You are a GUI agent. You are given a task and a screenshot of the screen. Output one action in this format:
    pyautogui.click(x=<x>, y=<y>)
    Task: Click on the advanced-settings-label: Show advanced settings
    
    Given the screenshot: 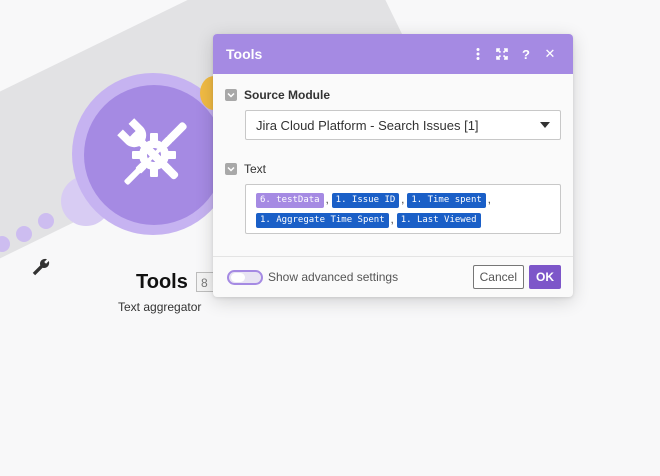 What is the action you would take?
    pyautogui.click(x=333, y=277)
    